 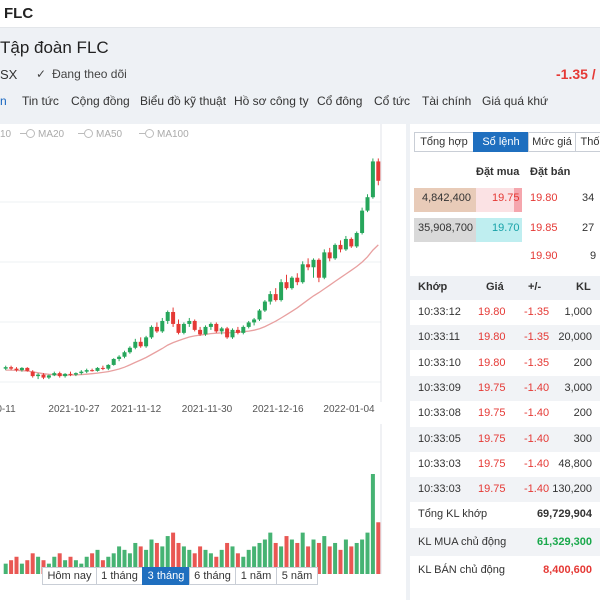 What do you see at coordinates (587, 142) in the screenshot?
I see `side-tab-stats: Thố` at bounding box center [587, 142].